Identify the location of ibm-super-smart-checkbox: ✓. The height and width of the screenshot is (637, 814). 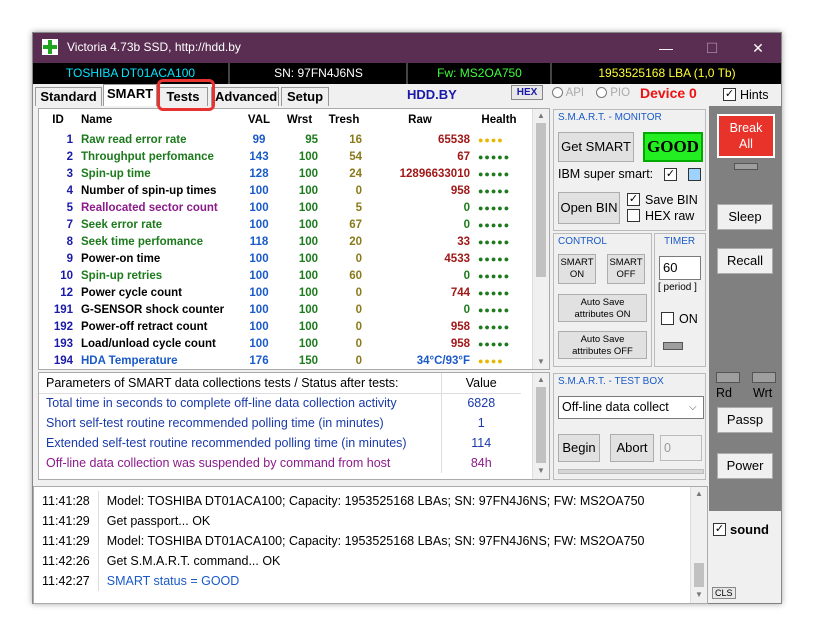
(670, 174).